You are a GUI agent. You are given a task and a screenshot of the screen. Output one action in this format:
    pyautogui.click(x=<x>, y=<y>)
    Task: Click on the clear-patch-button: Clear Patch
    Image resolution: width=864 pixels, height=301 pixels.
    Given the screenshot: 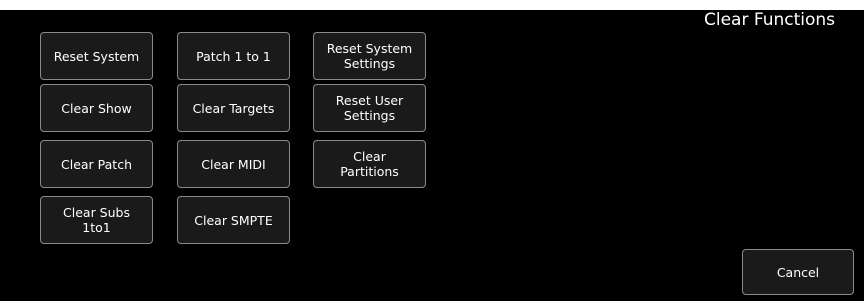 What is the action you would take?
    pyautogui.click(x=96, y=164)
    